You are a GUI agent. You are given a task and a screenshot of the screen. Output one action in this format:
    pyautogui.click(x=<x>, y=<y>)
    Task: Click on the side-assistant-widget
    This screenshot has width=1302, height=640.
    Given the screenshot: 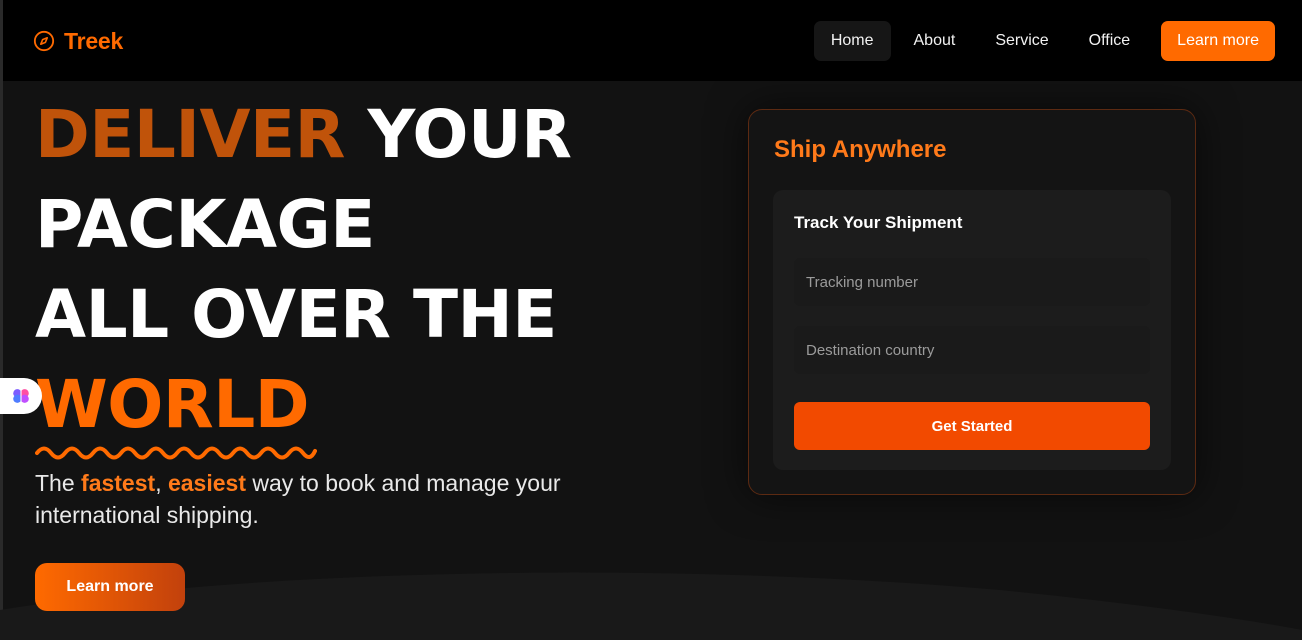 What is the action you would take?
    pyautogui.click(x=21, y=396)
    